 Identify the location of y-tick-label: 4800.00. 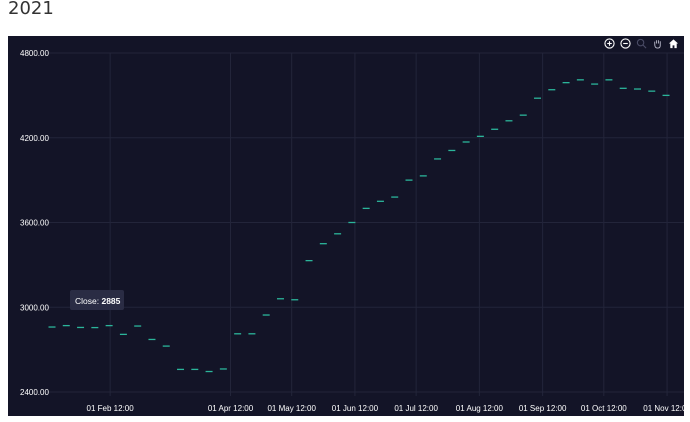
(34, 53).